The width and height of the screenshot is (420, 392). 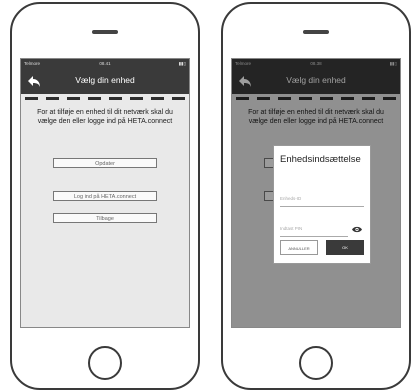 I want to click on login-button: Log ind på HETA.connect, so click(x=105, y=196).